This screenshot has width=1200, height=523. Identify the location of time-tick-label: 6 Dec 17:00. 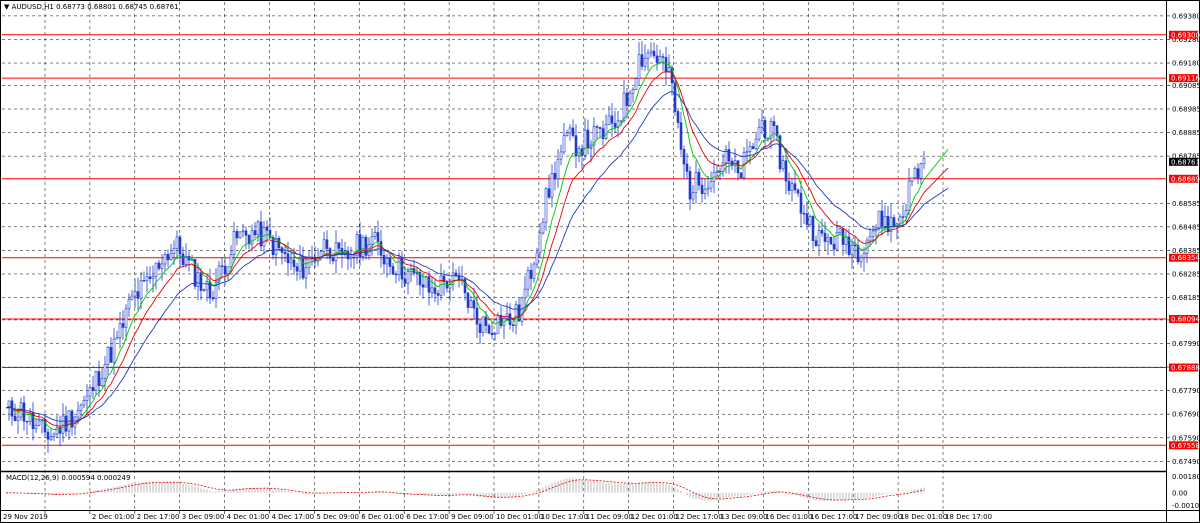
(427, 517).